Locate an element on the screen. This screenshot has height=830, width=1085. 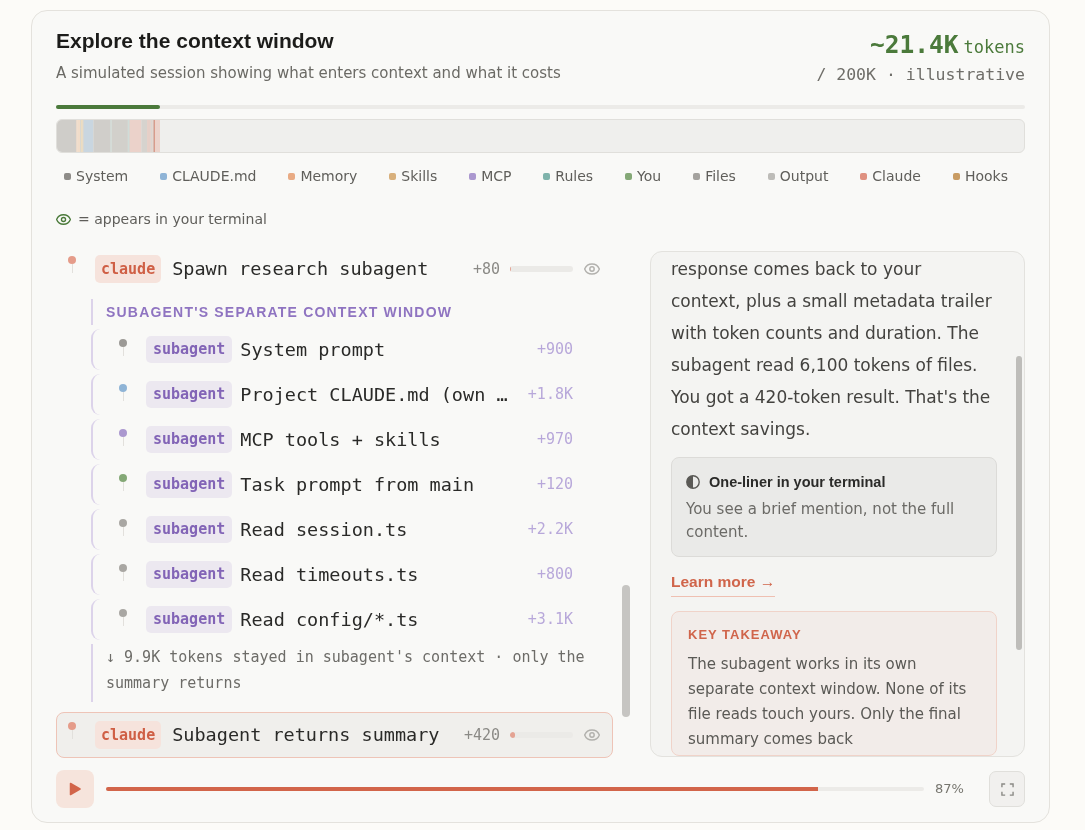
section-heading: SUBAGENT'S SEPARATE CONTEXT WINDOW is located at coordinates (352, 312).